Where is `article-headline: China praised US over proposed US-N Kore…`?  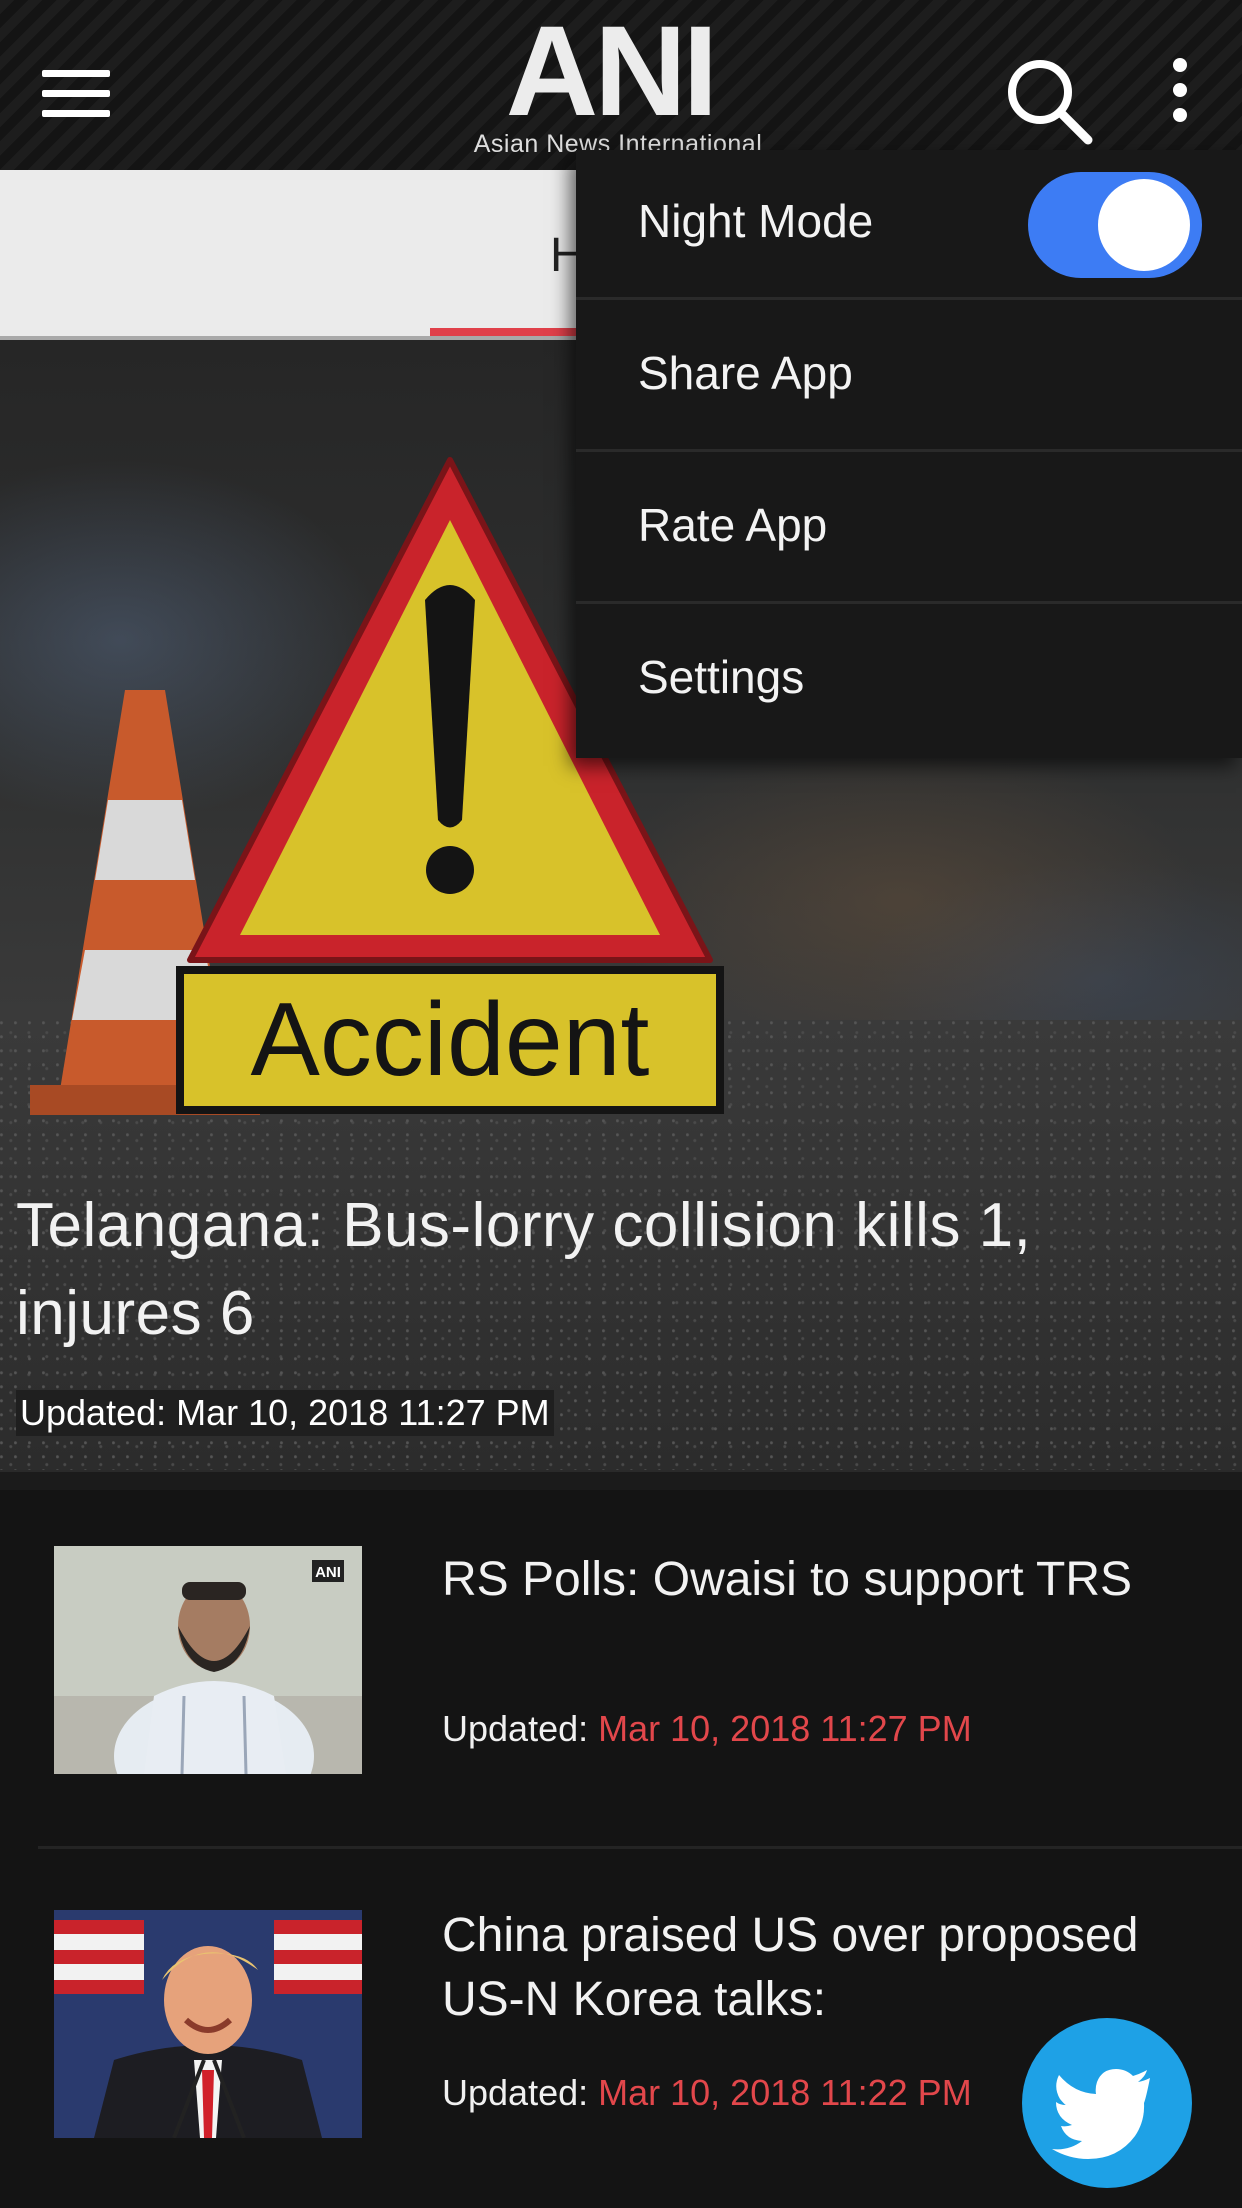 article-headline: China praised US over proposed US-N Kore… is located at coordinates (822, 1968).